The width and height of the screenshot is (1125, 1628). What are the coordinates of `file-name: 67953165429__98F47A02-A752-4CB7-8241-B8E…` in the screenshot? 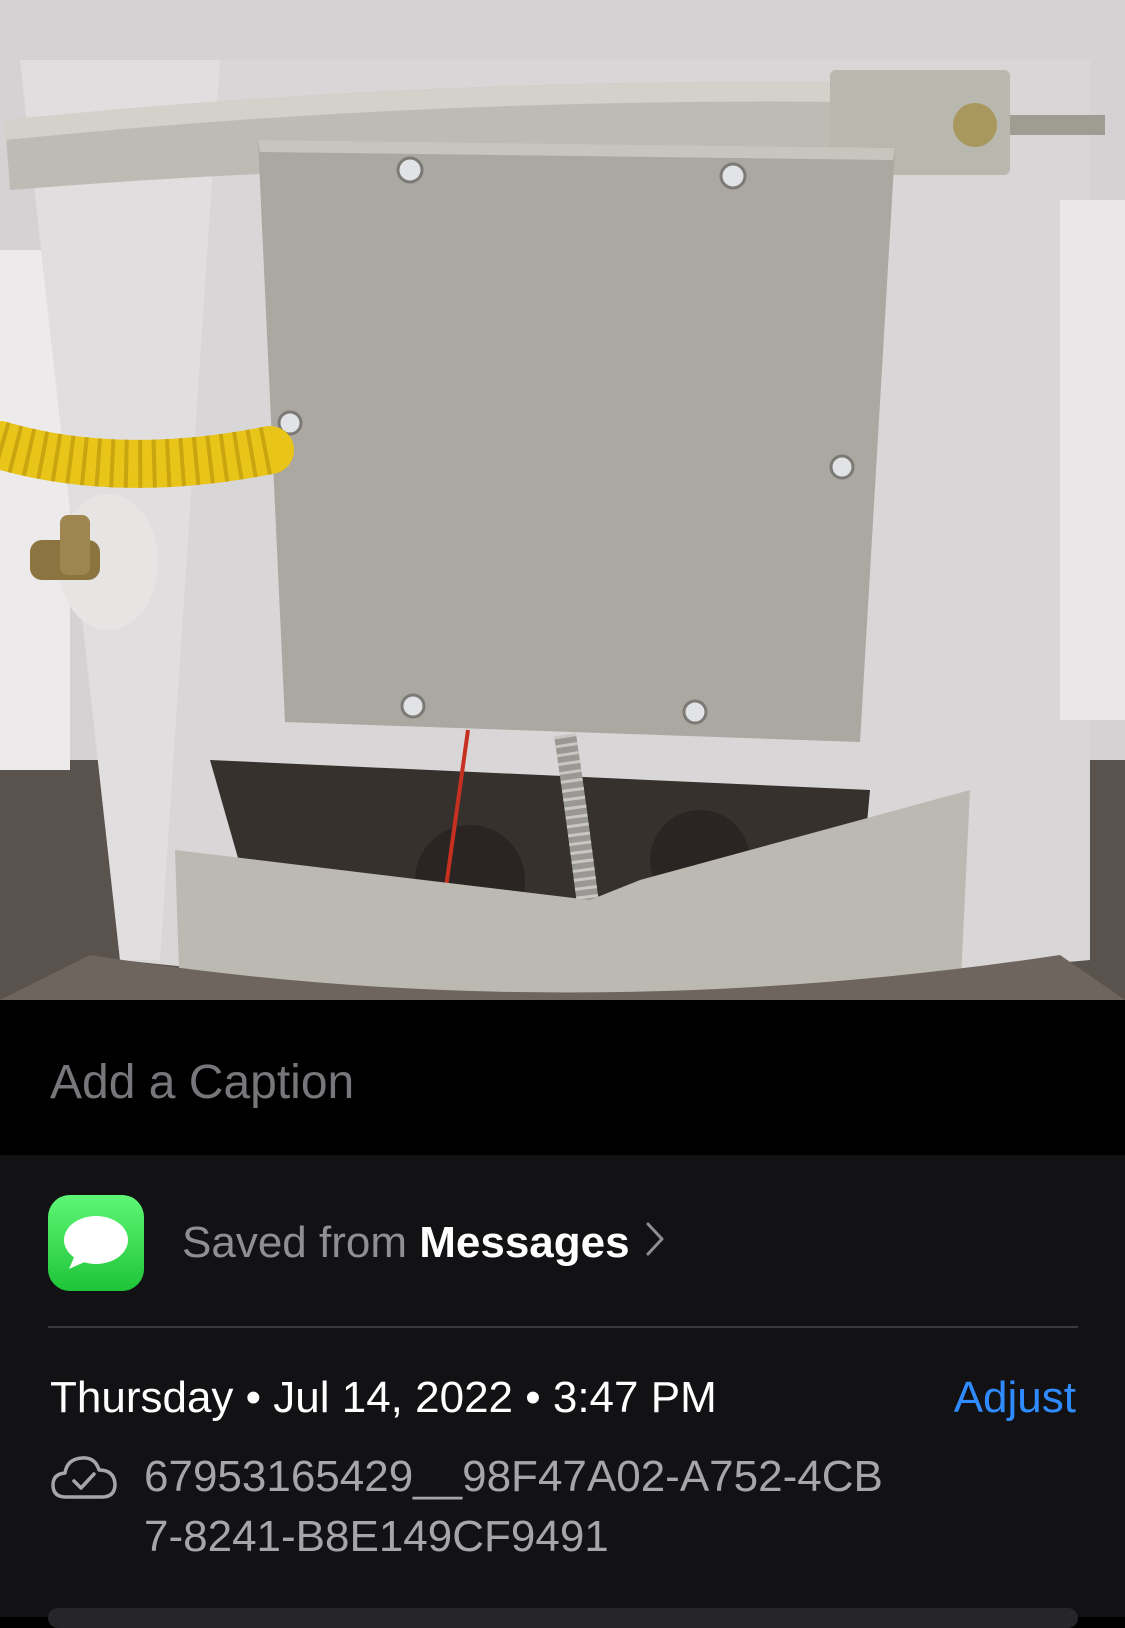 It's located at (513, 1506).